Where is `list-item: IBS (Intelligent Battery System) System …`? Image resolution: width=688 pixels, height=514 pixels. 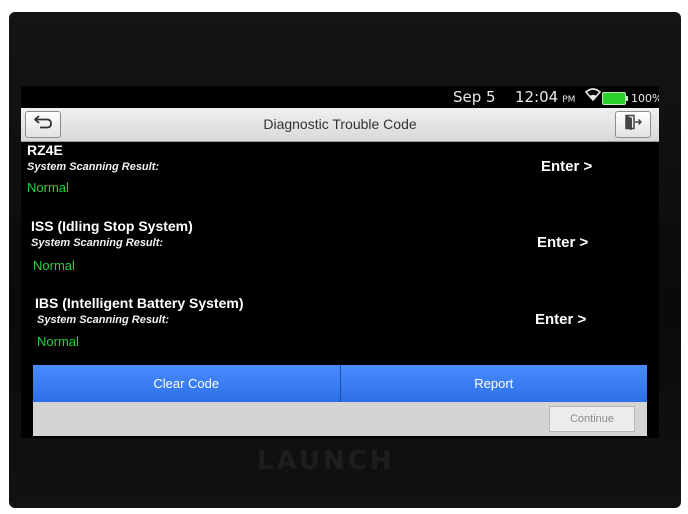
list-item: IBS (Intelligent Battery System) System … is located at coordinates (340, 331).